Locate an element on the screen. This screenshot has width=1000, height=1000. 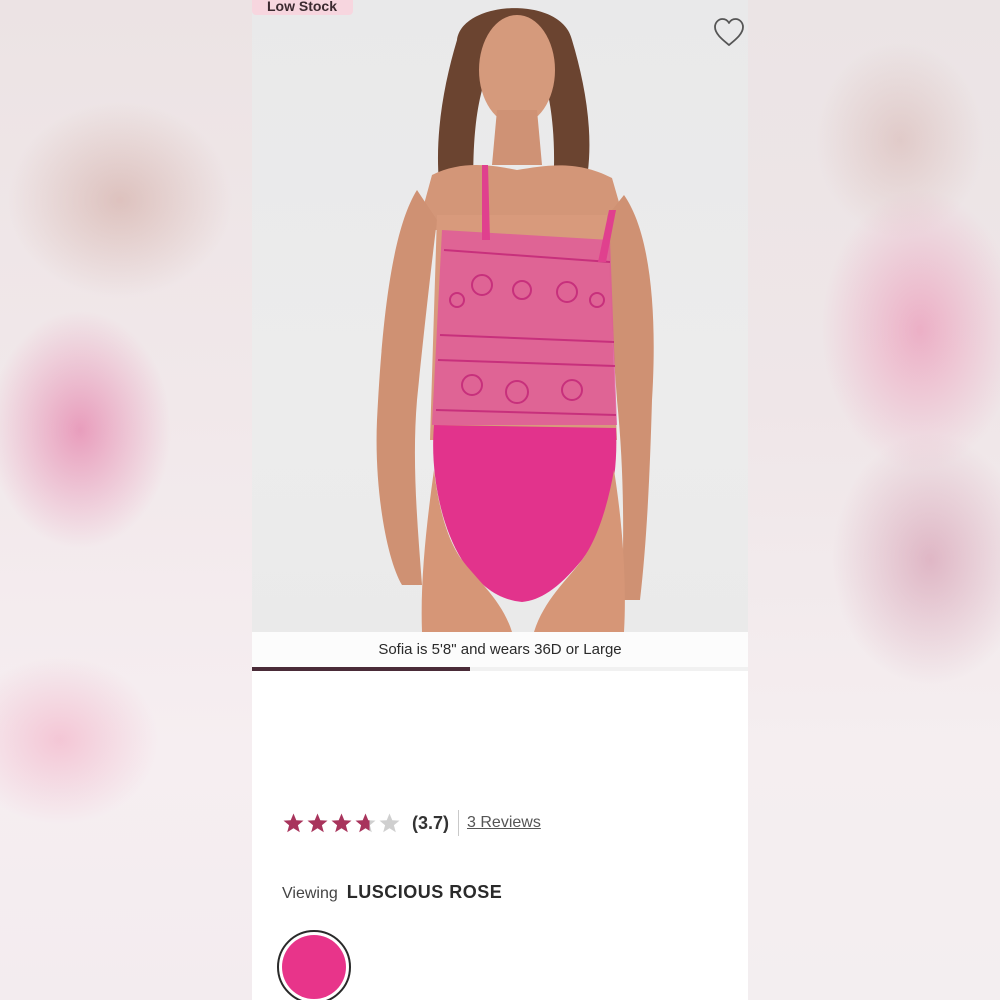
rating-divider is located at coordinates (459, 823).